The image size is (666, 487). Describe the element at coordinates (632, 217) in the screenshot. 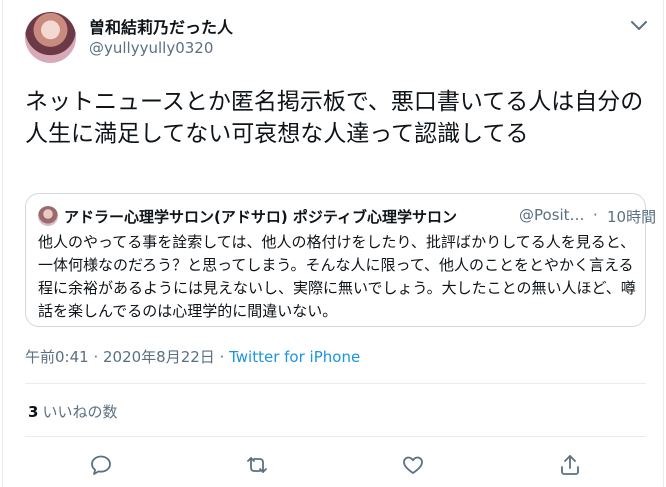

I see `quoted-time: 10時間` at that location.